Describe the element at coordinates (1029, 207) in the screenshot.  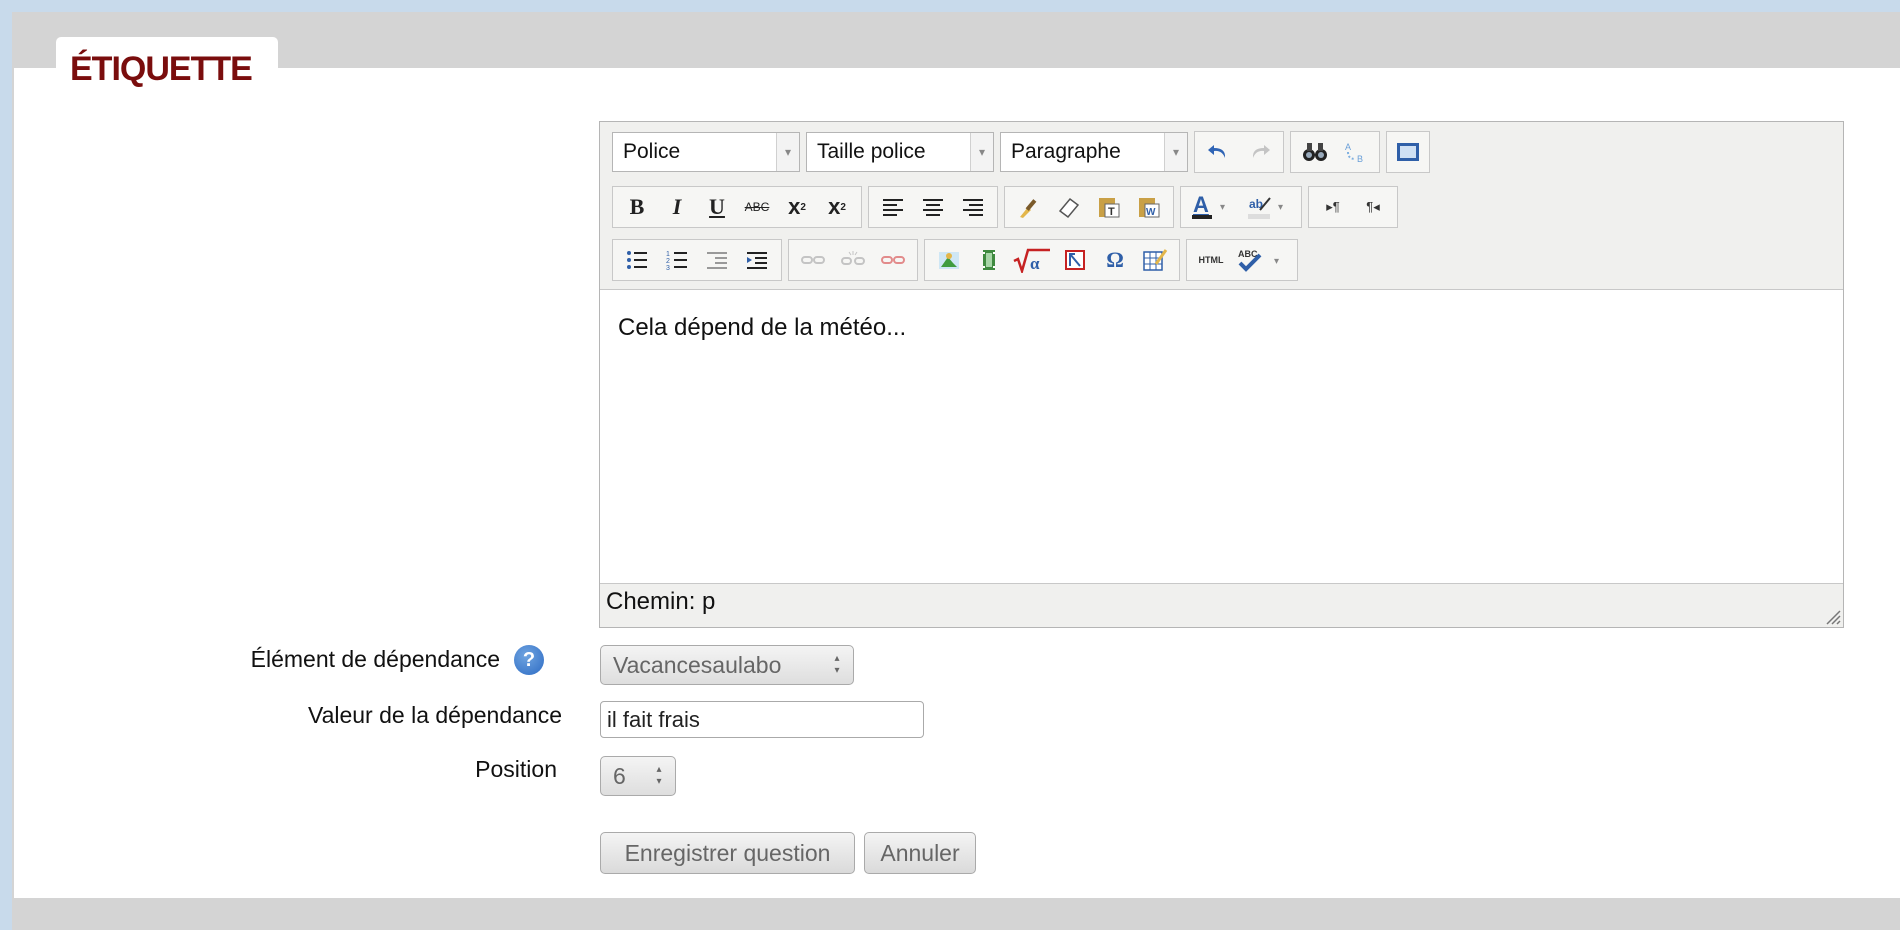
I see `cleanup-icon` at that location.